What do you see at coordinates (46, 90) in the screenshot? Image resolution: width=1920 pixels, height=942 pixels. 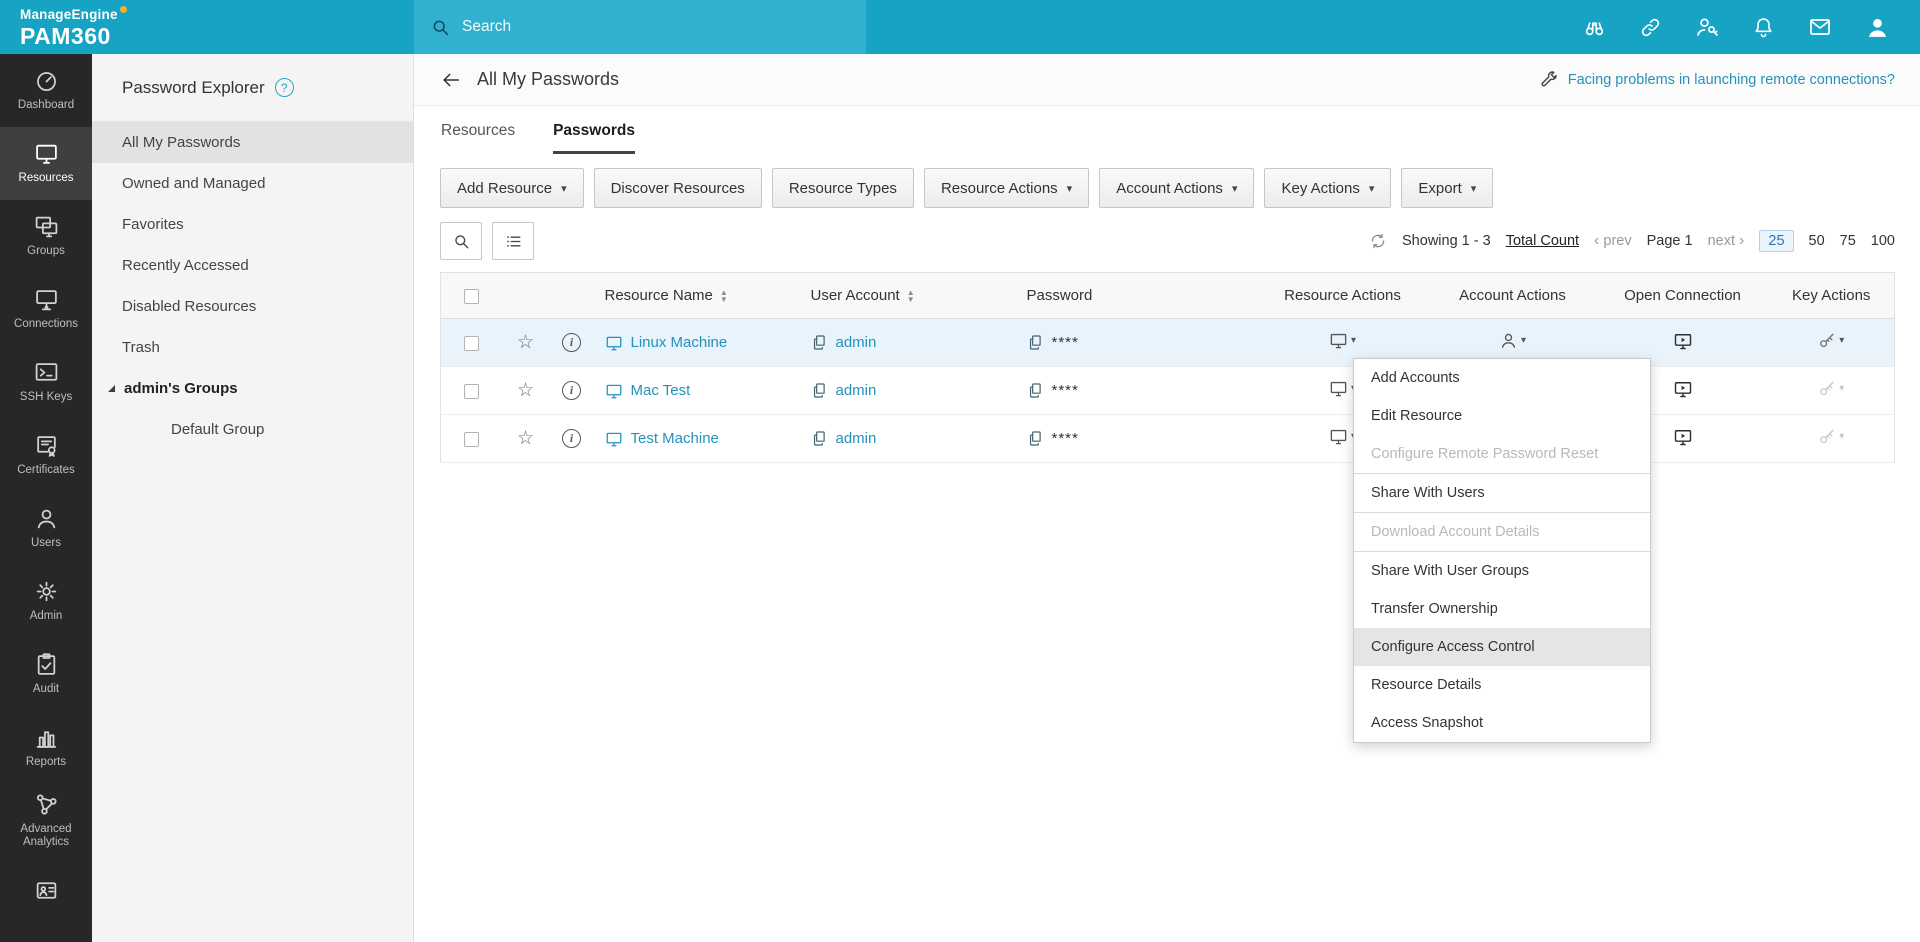 I see `sidebar-item-dashboard: Dashboard` at bounding box center [46, 90].